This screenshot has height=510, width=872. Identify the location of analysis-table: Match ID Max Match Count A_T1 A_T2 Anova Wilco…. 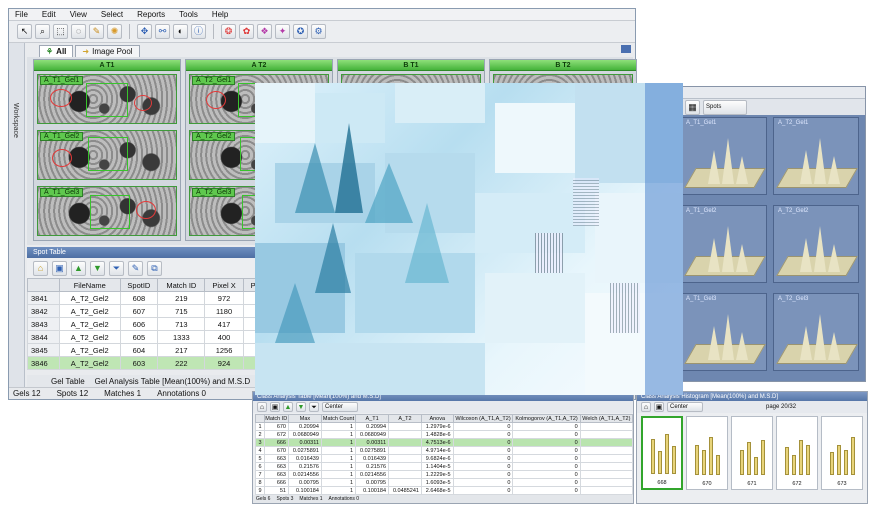
(444, 454).